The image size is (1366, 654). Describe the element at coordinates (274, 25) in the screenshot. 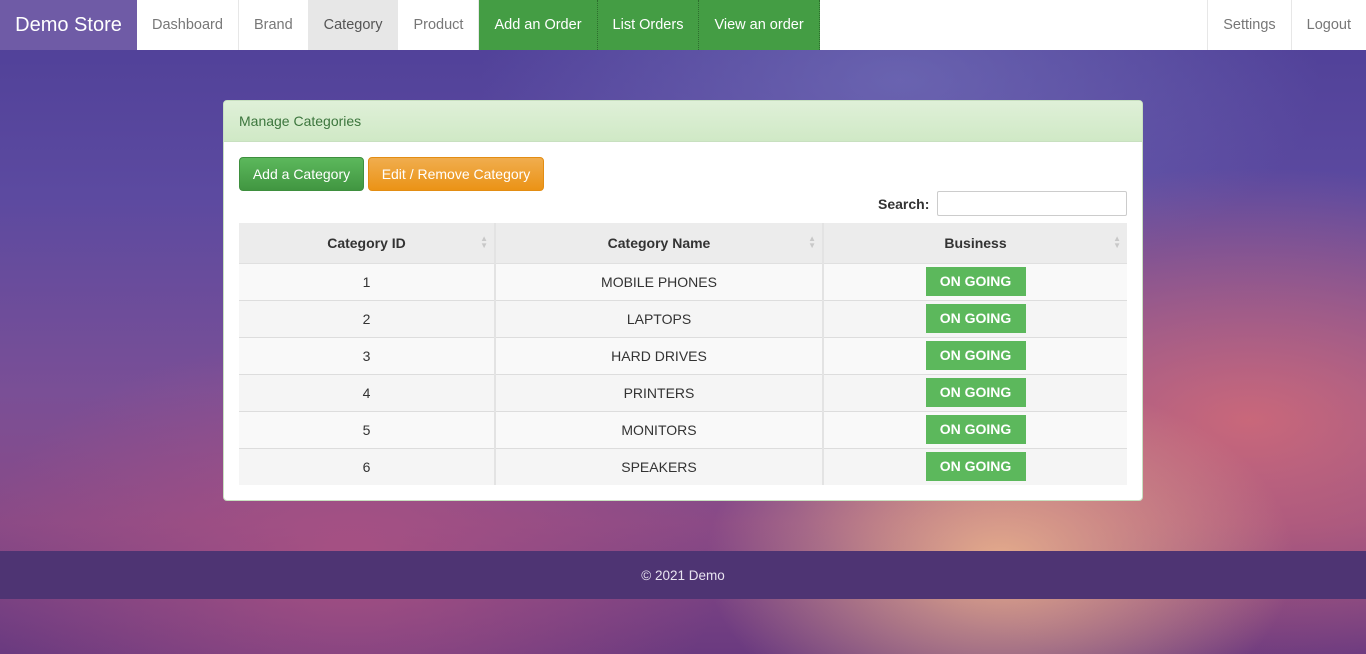

I see `nav-brand: Brand` at that location.